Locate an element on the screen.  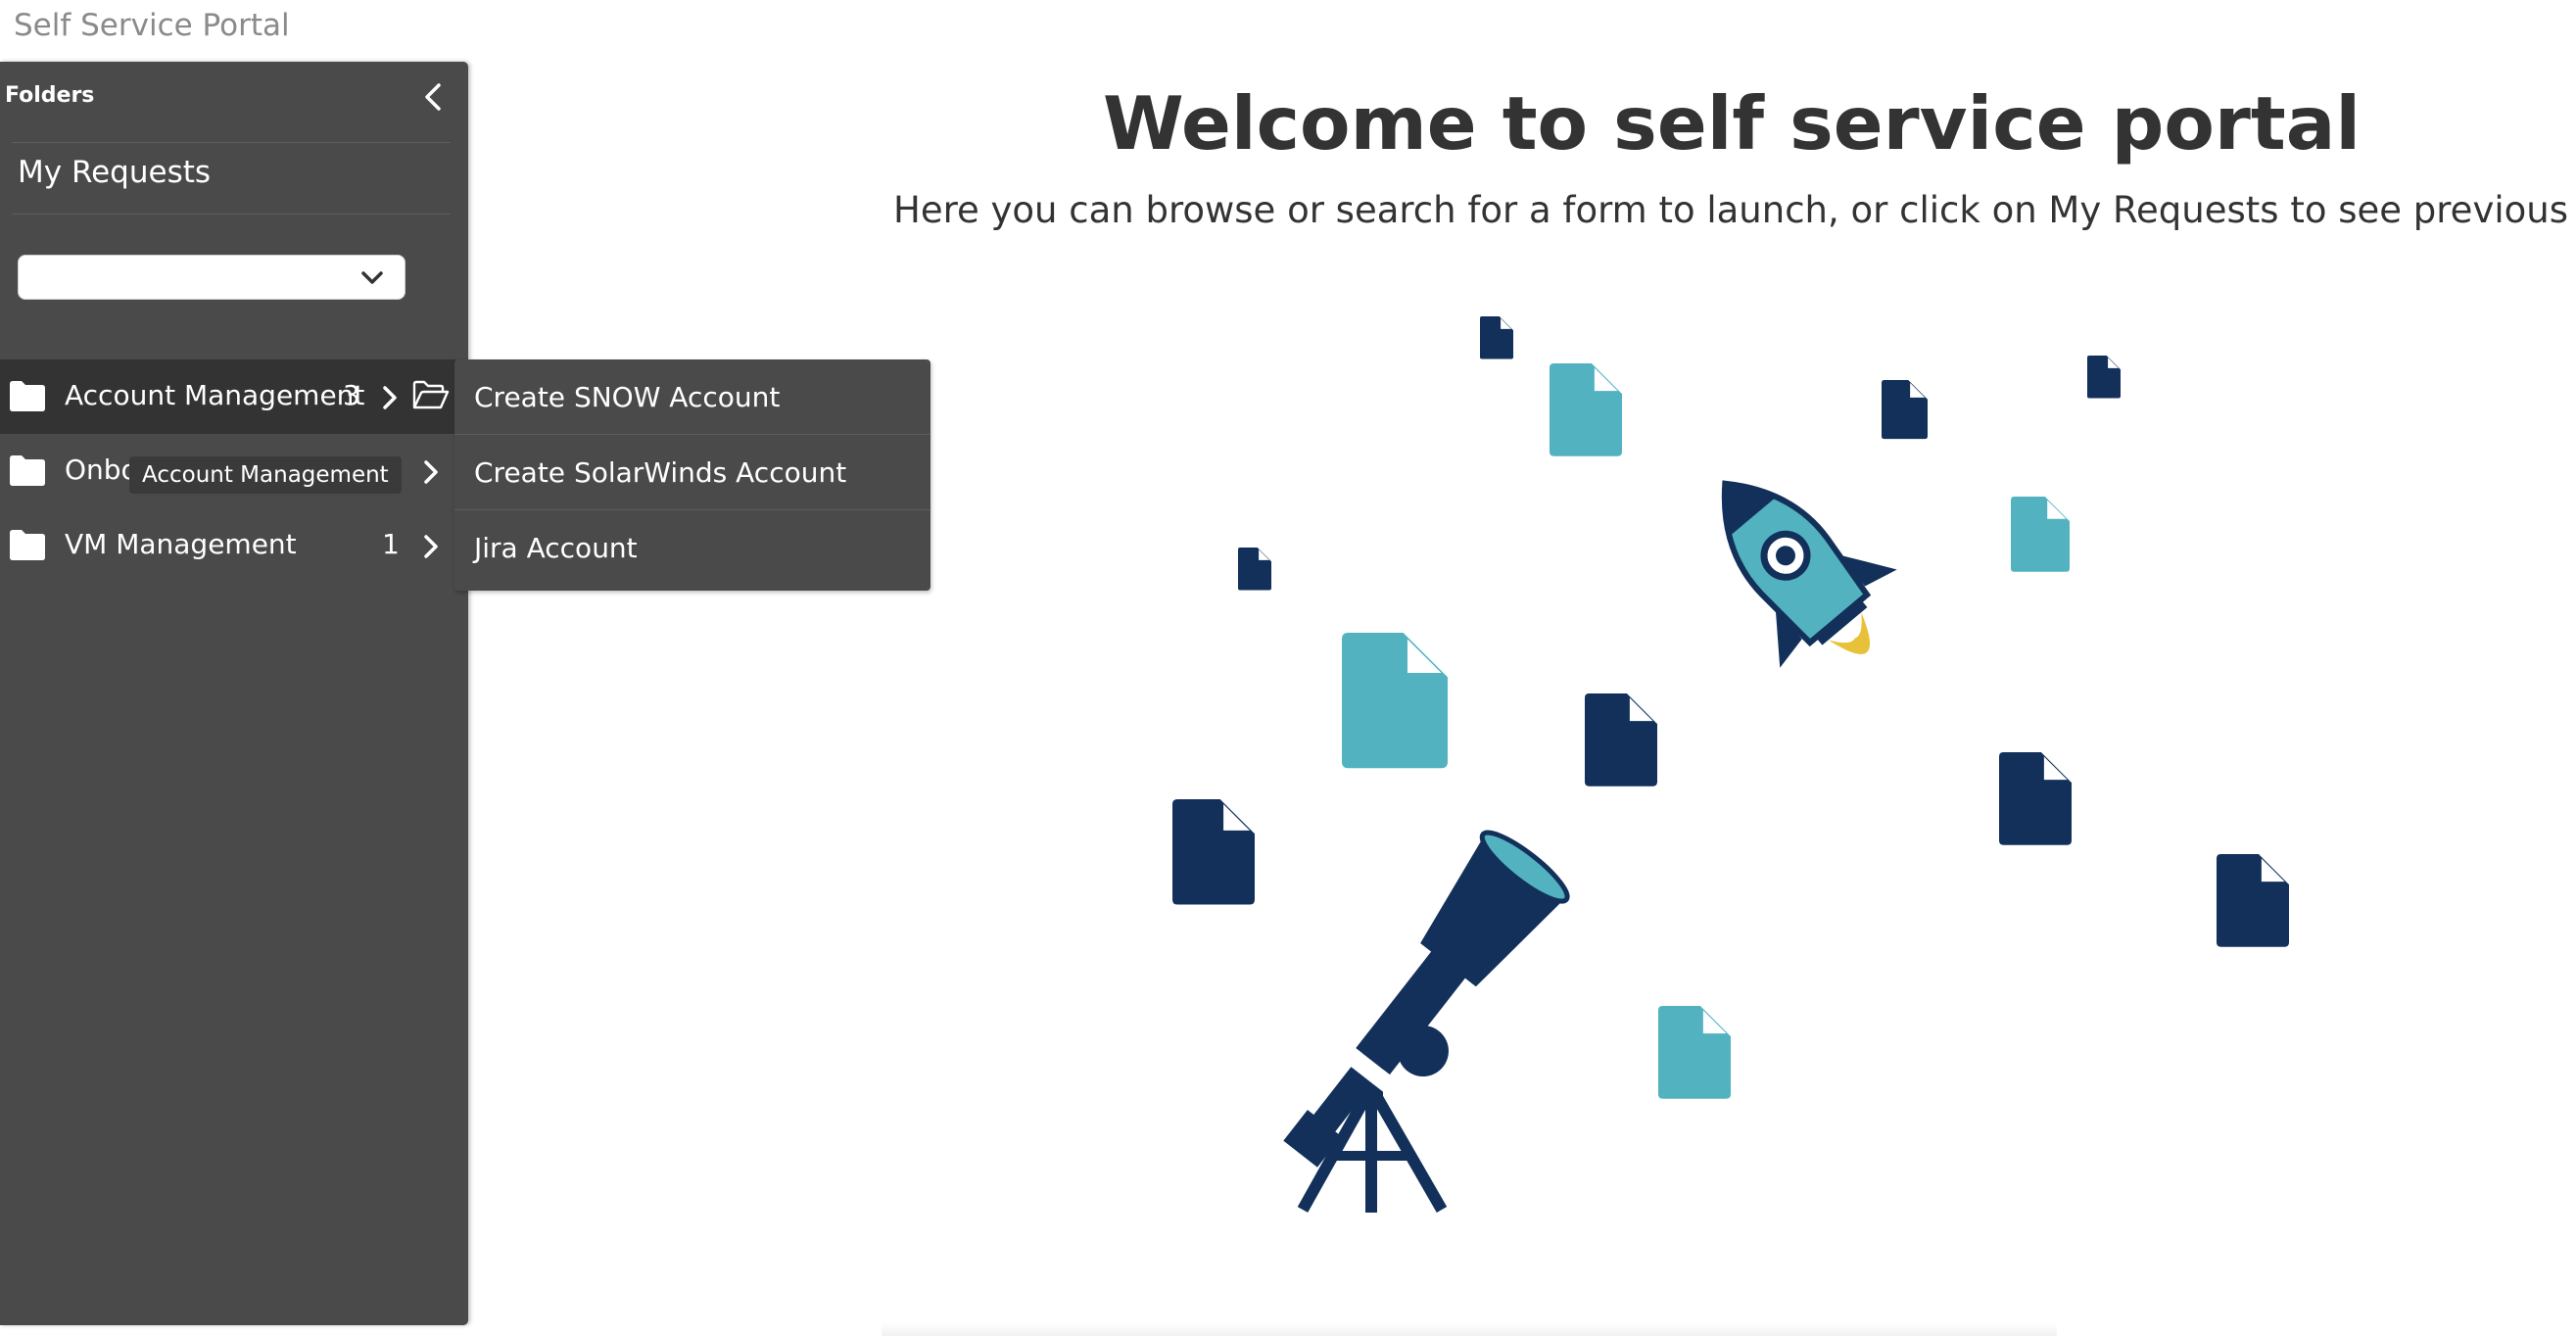
chevron-down-icon is located at coordinates (372, 278).